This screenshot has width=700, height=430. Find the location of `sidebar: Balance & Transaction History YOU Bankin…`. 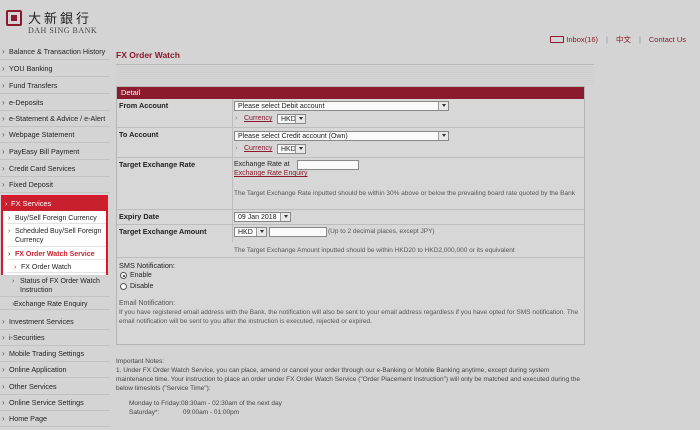

sidebar: Balance & Transaction History YOU Bankin… is located at coordinates (55, 237).